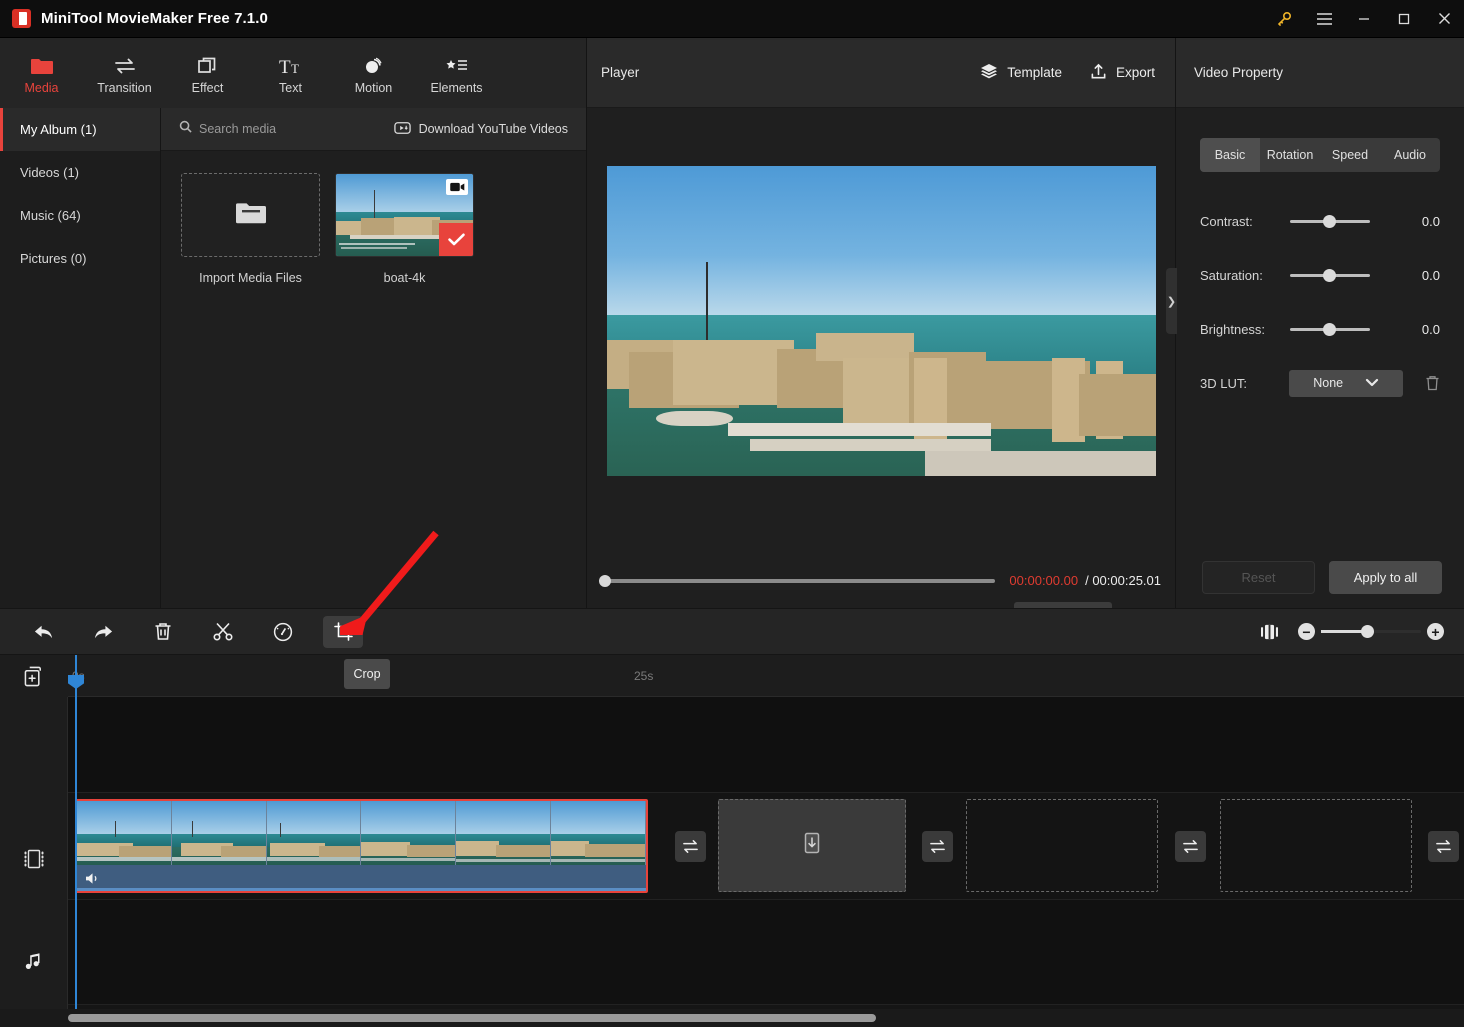 This screenshot has width=1464, height=1027. I want to click on media-item-boat-4k: boat-4k, so click(404, 229).